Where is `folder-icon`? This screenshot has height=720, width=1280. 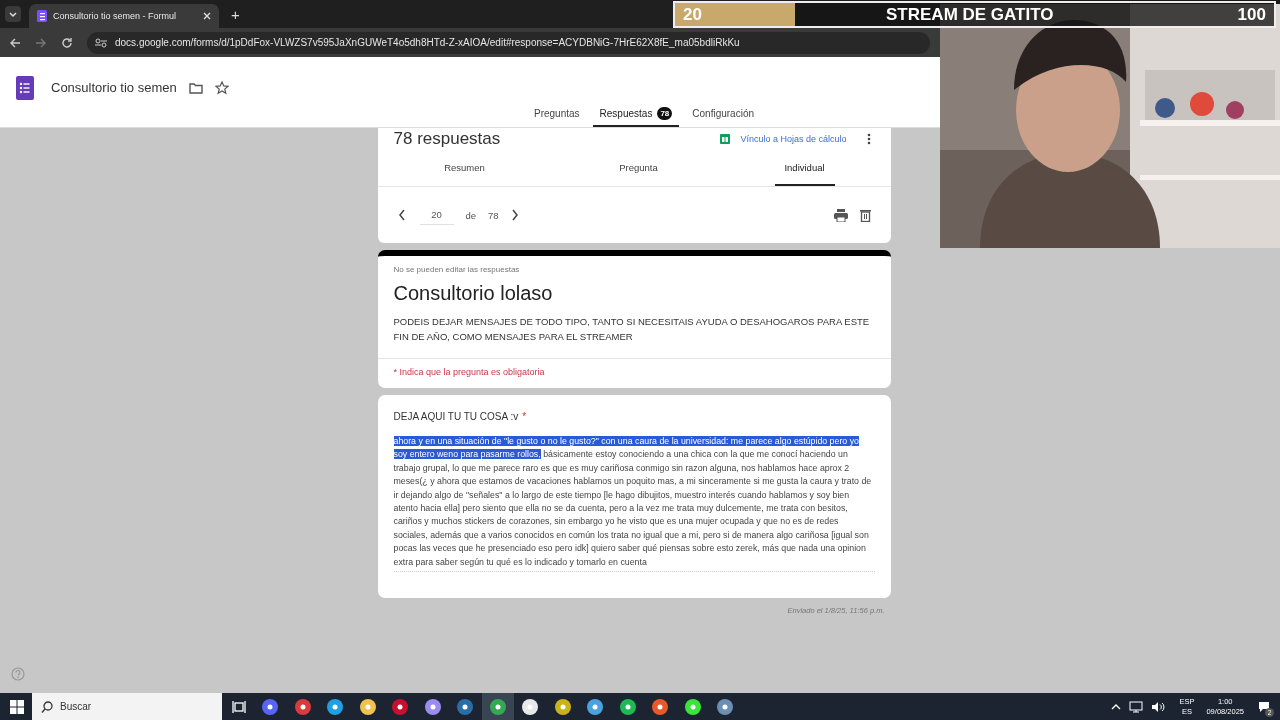
folder-icon is located at coordinates (195, 87).